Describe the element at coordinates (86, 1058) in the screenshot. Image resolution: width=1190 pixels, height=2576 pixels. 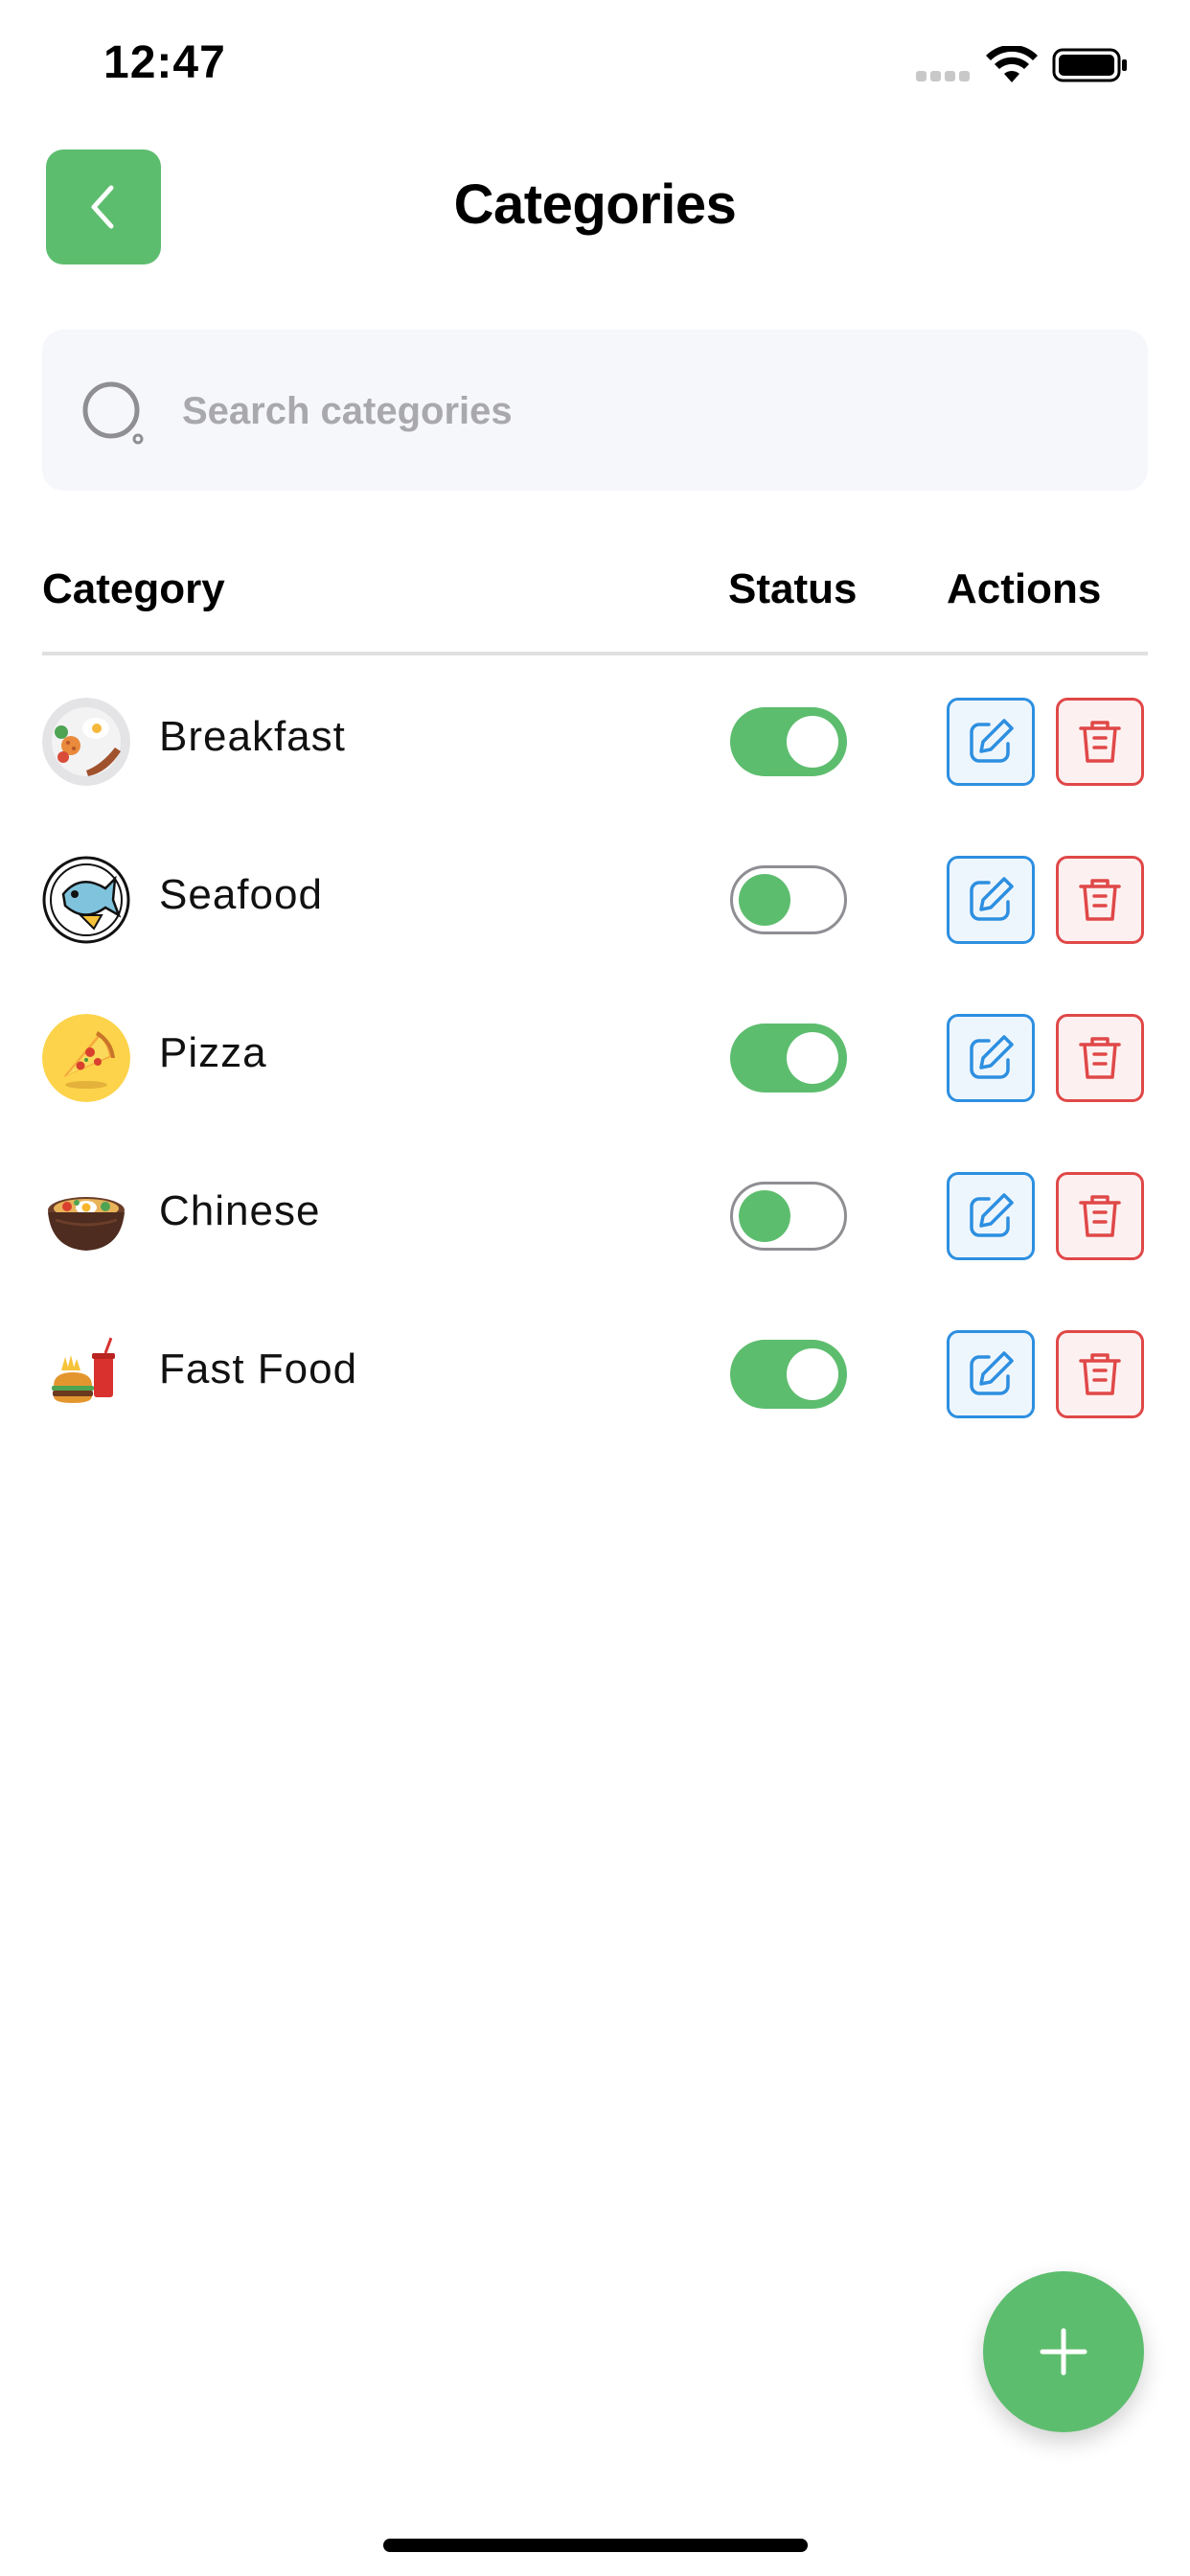
I see `pizza-slice-icon` at that location.